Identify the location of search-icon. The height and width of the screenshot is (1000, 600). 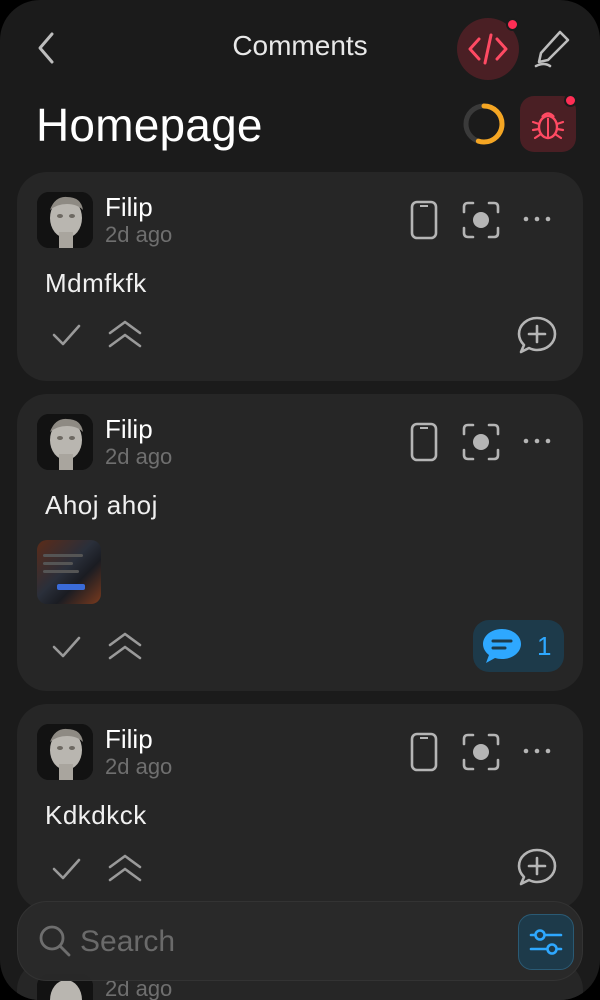
(55, 941).